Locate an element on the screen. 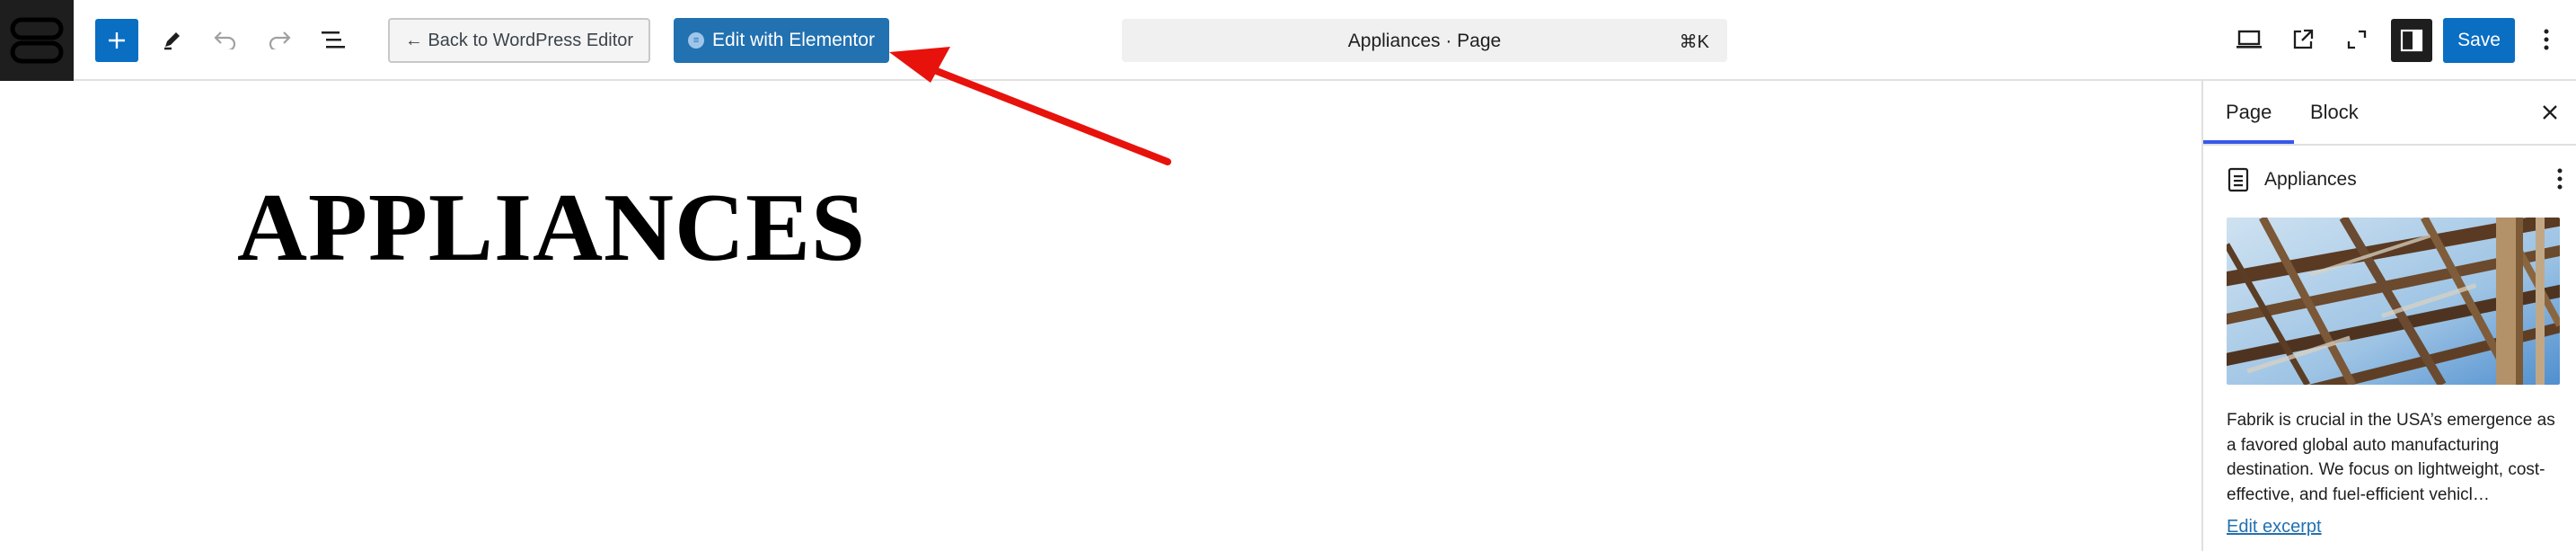  document-title-label: Appliances is located at coordinates (2310, 179).